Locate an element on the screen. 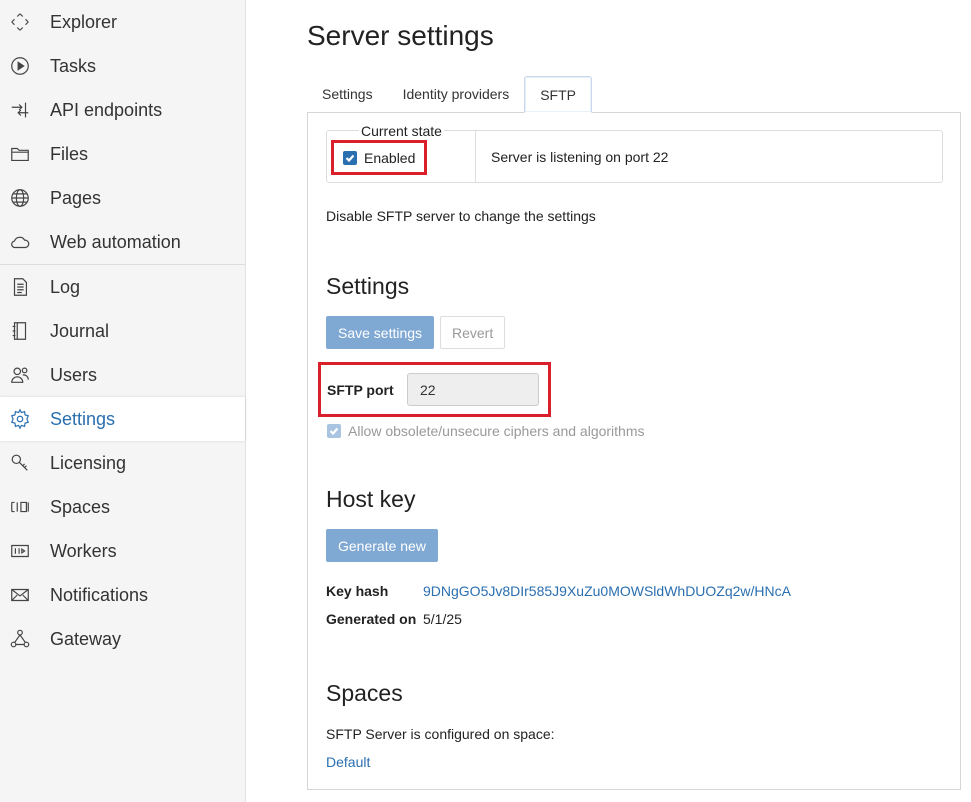 This screenshot has width=971, height=802. settings-section-title: Settings is located at coordinates (368, 286).